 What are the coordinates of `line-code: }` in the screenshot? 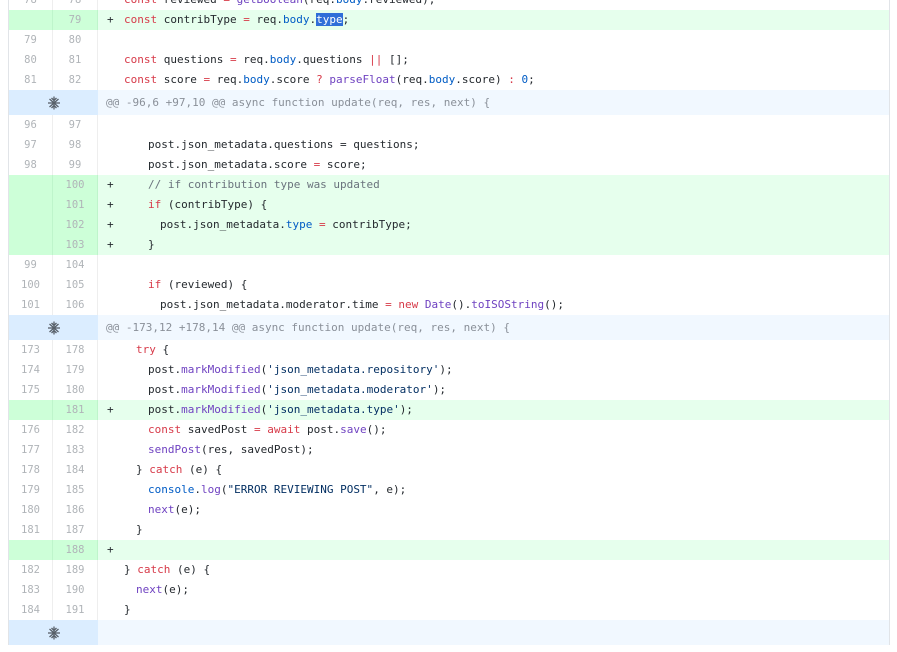 It's located at (493, 530).